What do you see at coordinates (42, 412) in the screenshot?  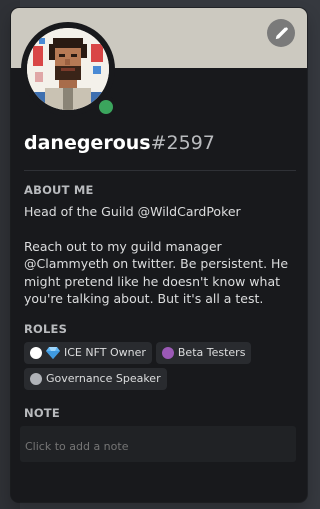 I see `note-heading: NOTE` at bounding box center [42, 412].